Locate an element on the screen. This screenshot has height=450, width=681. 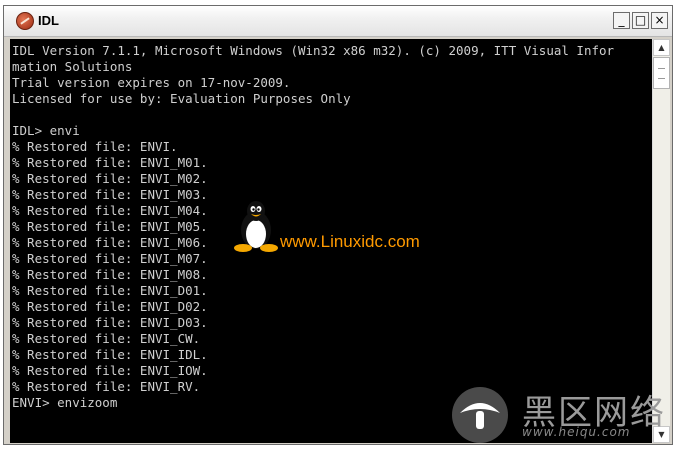
console-line: % Restored file: ENVI_M05. is located at coordinates (110, 226).